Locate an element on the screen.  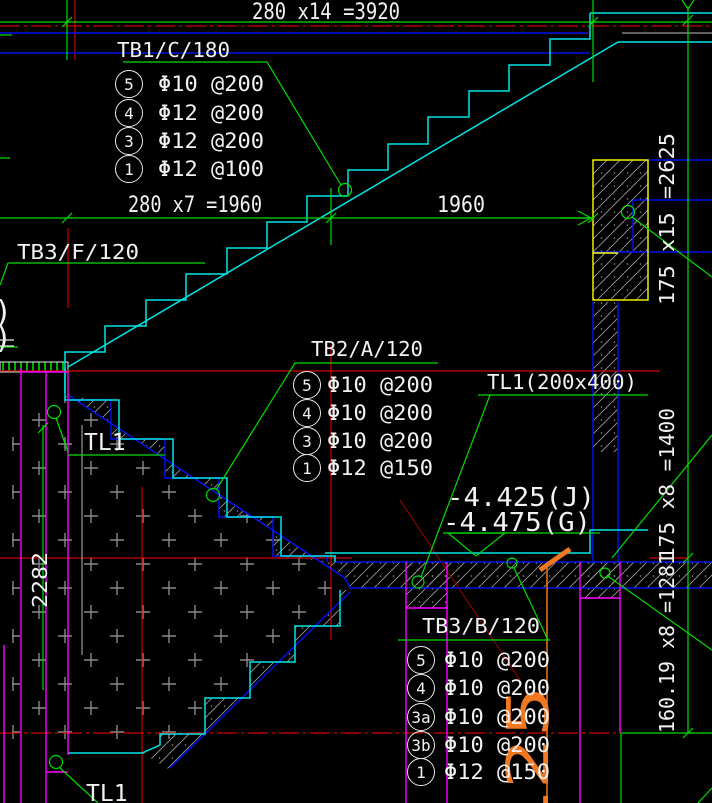
callout-spec: Φ12 @100 is located at coordinates (211, 169).